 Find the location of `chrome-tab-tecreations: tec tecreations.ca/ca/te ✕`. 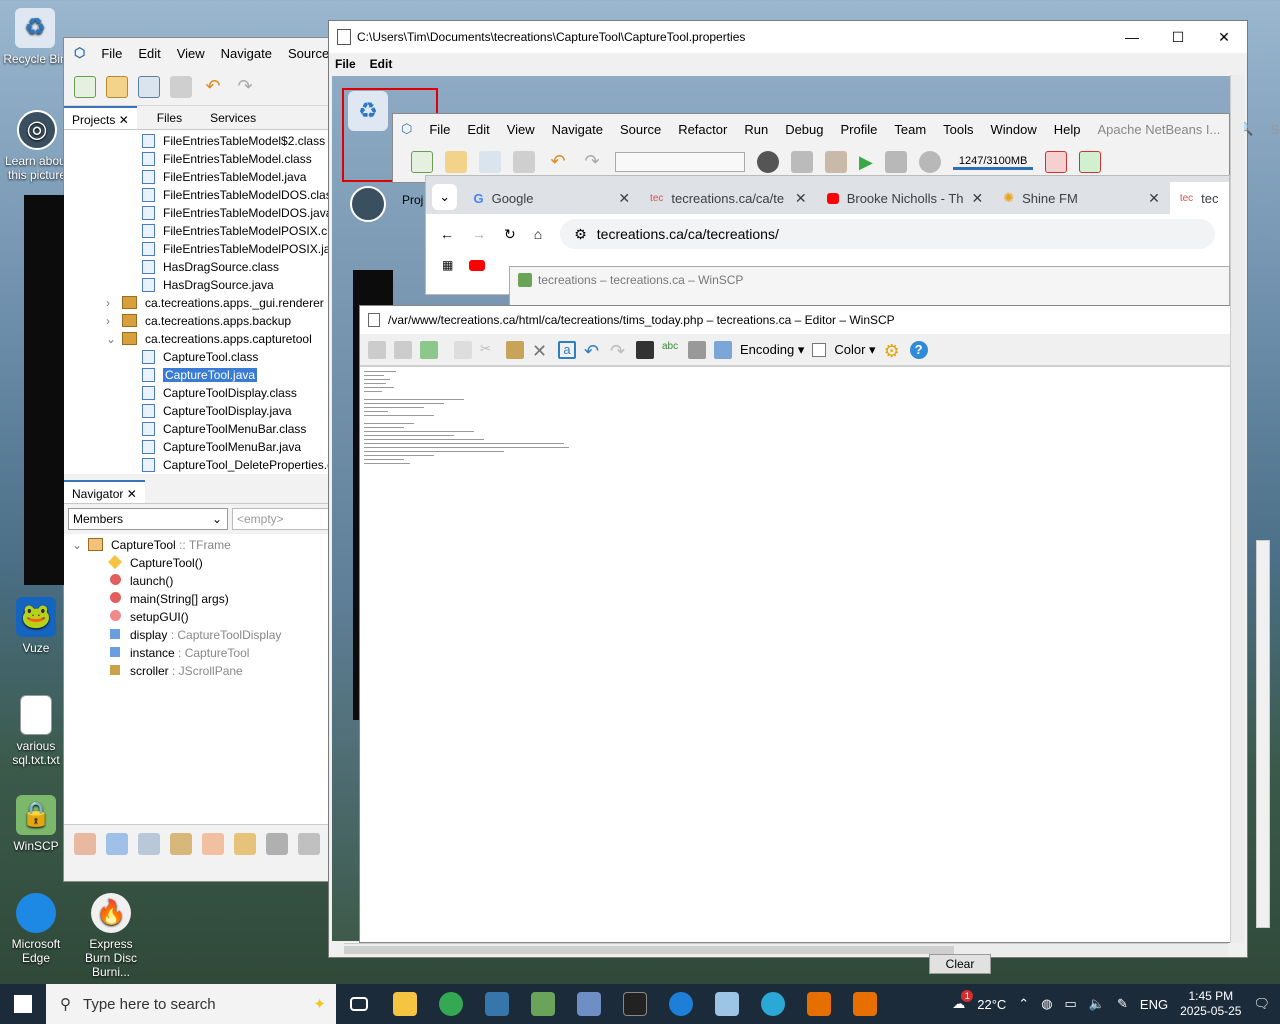

chrome-tab-tecreations: tec tecreations.ca/ca/te ✕ is located at coordinates (728, 198).